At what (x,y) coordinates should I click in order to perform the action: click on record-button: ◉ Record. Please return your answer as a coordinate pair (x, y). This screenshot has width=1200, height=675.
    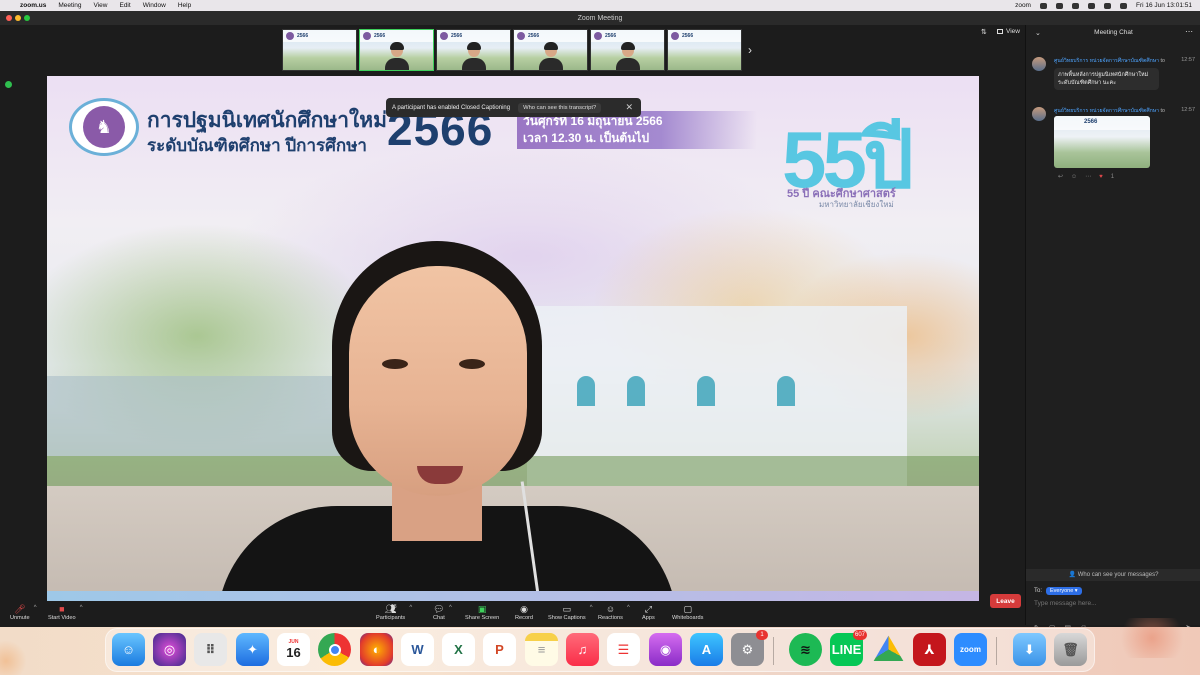
    Looking at the image, I should click on (524, 612).